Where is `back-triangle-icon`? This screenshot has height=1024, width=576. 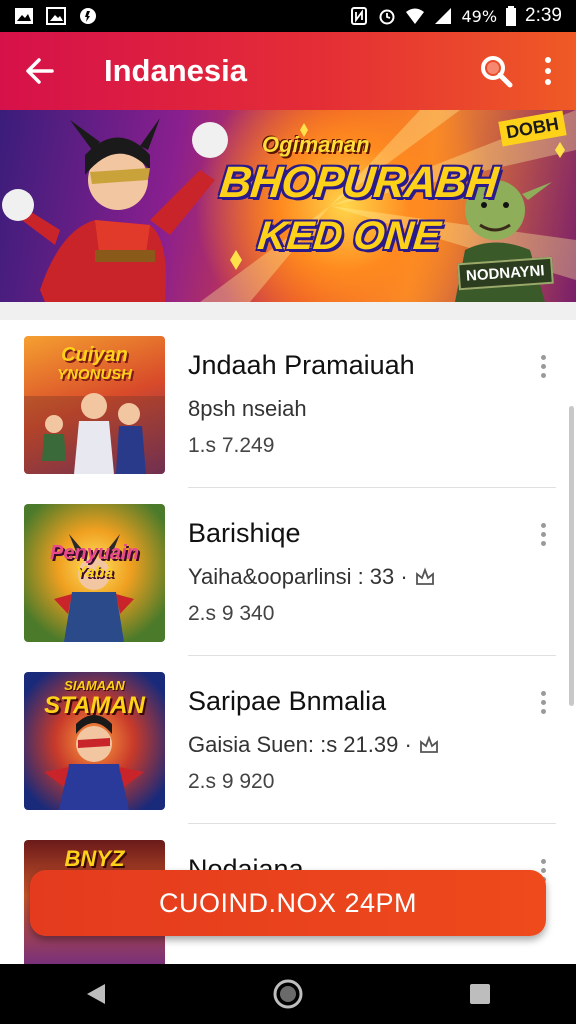
back-triangle-icon is located at coordinates (96, 994).